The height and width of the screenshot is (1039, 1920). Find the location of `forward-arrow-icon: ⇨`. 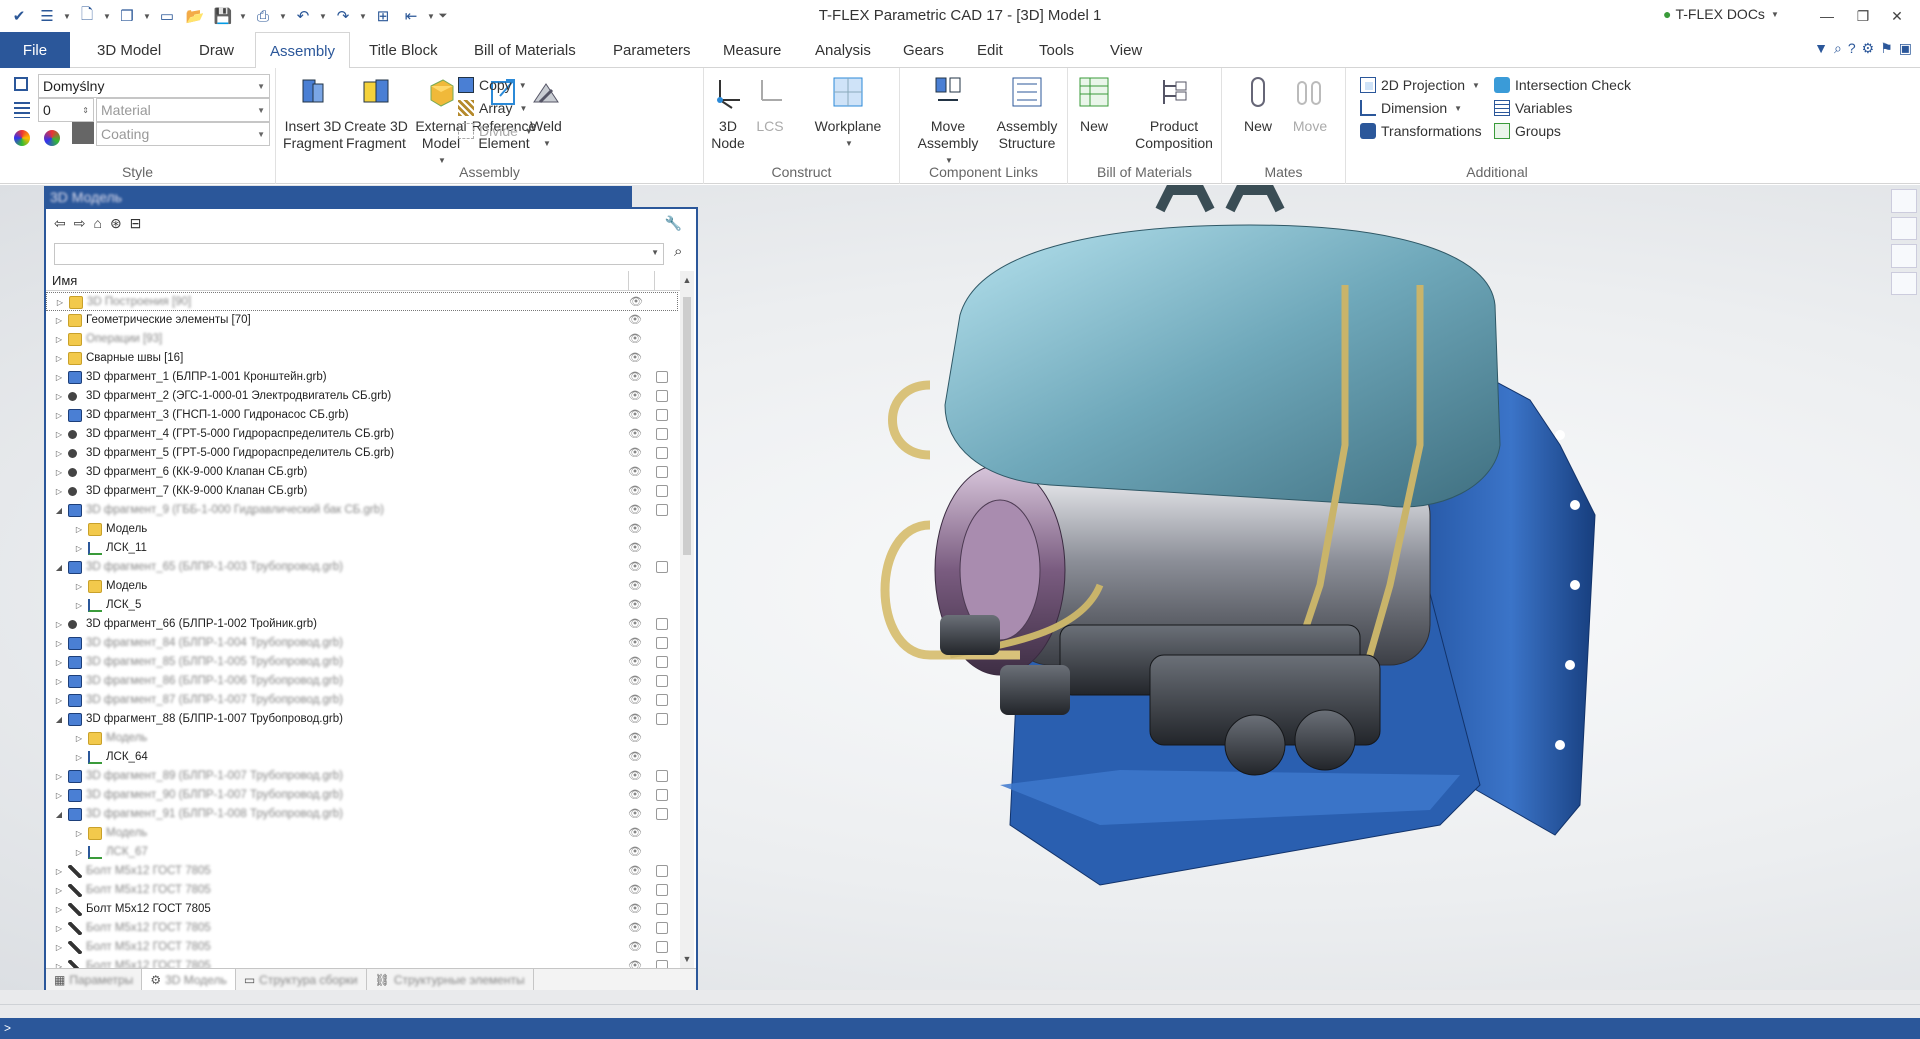

forward-arrow-icon: ⇨ is located at coordinates (80, 223).